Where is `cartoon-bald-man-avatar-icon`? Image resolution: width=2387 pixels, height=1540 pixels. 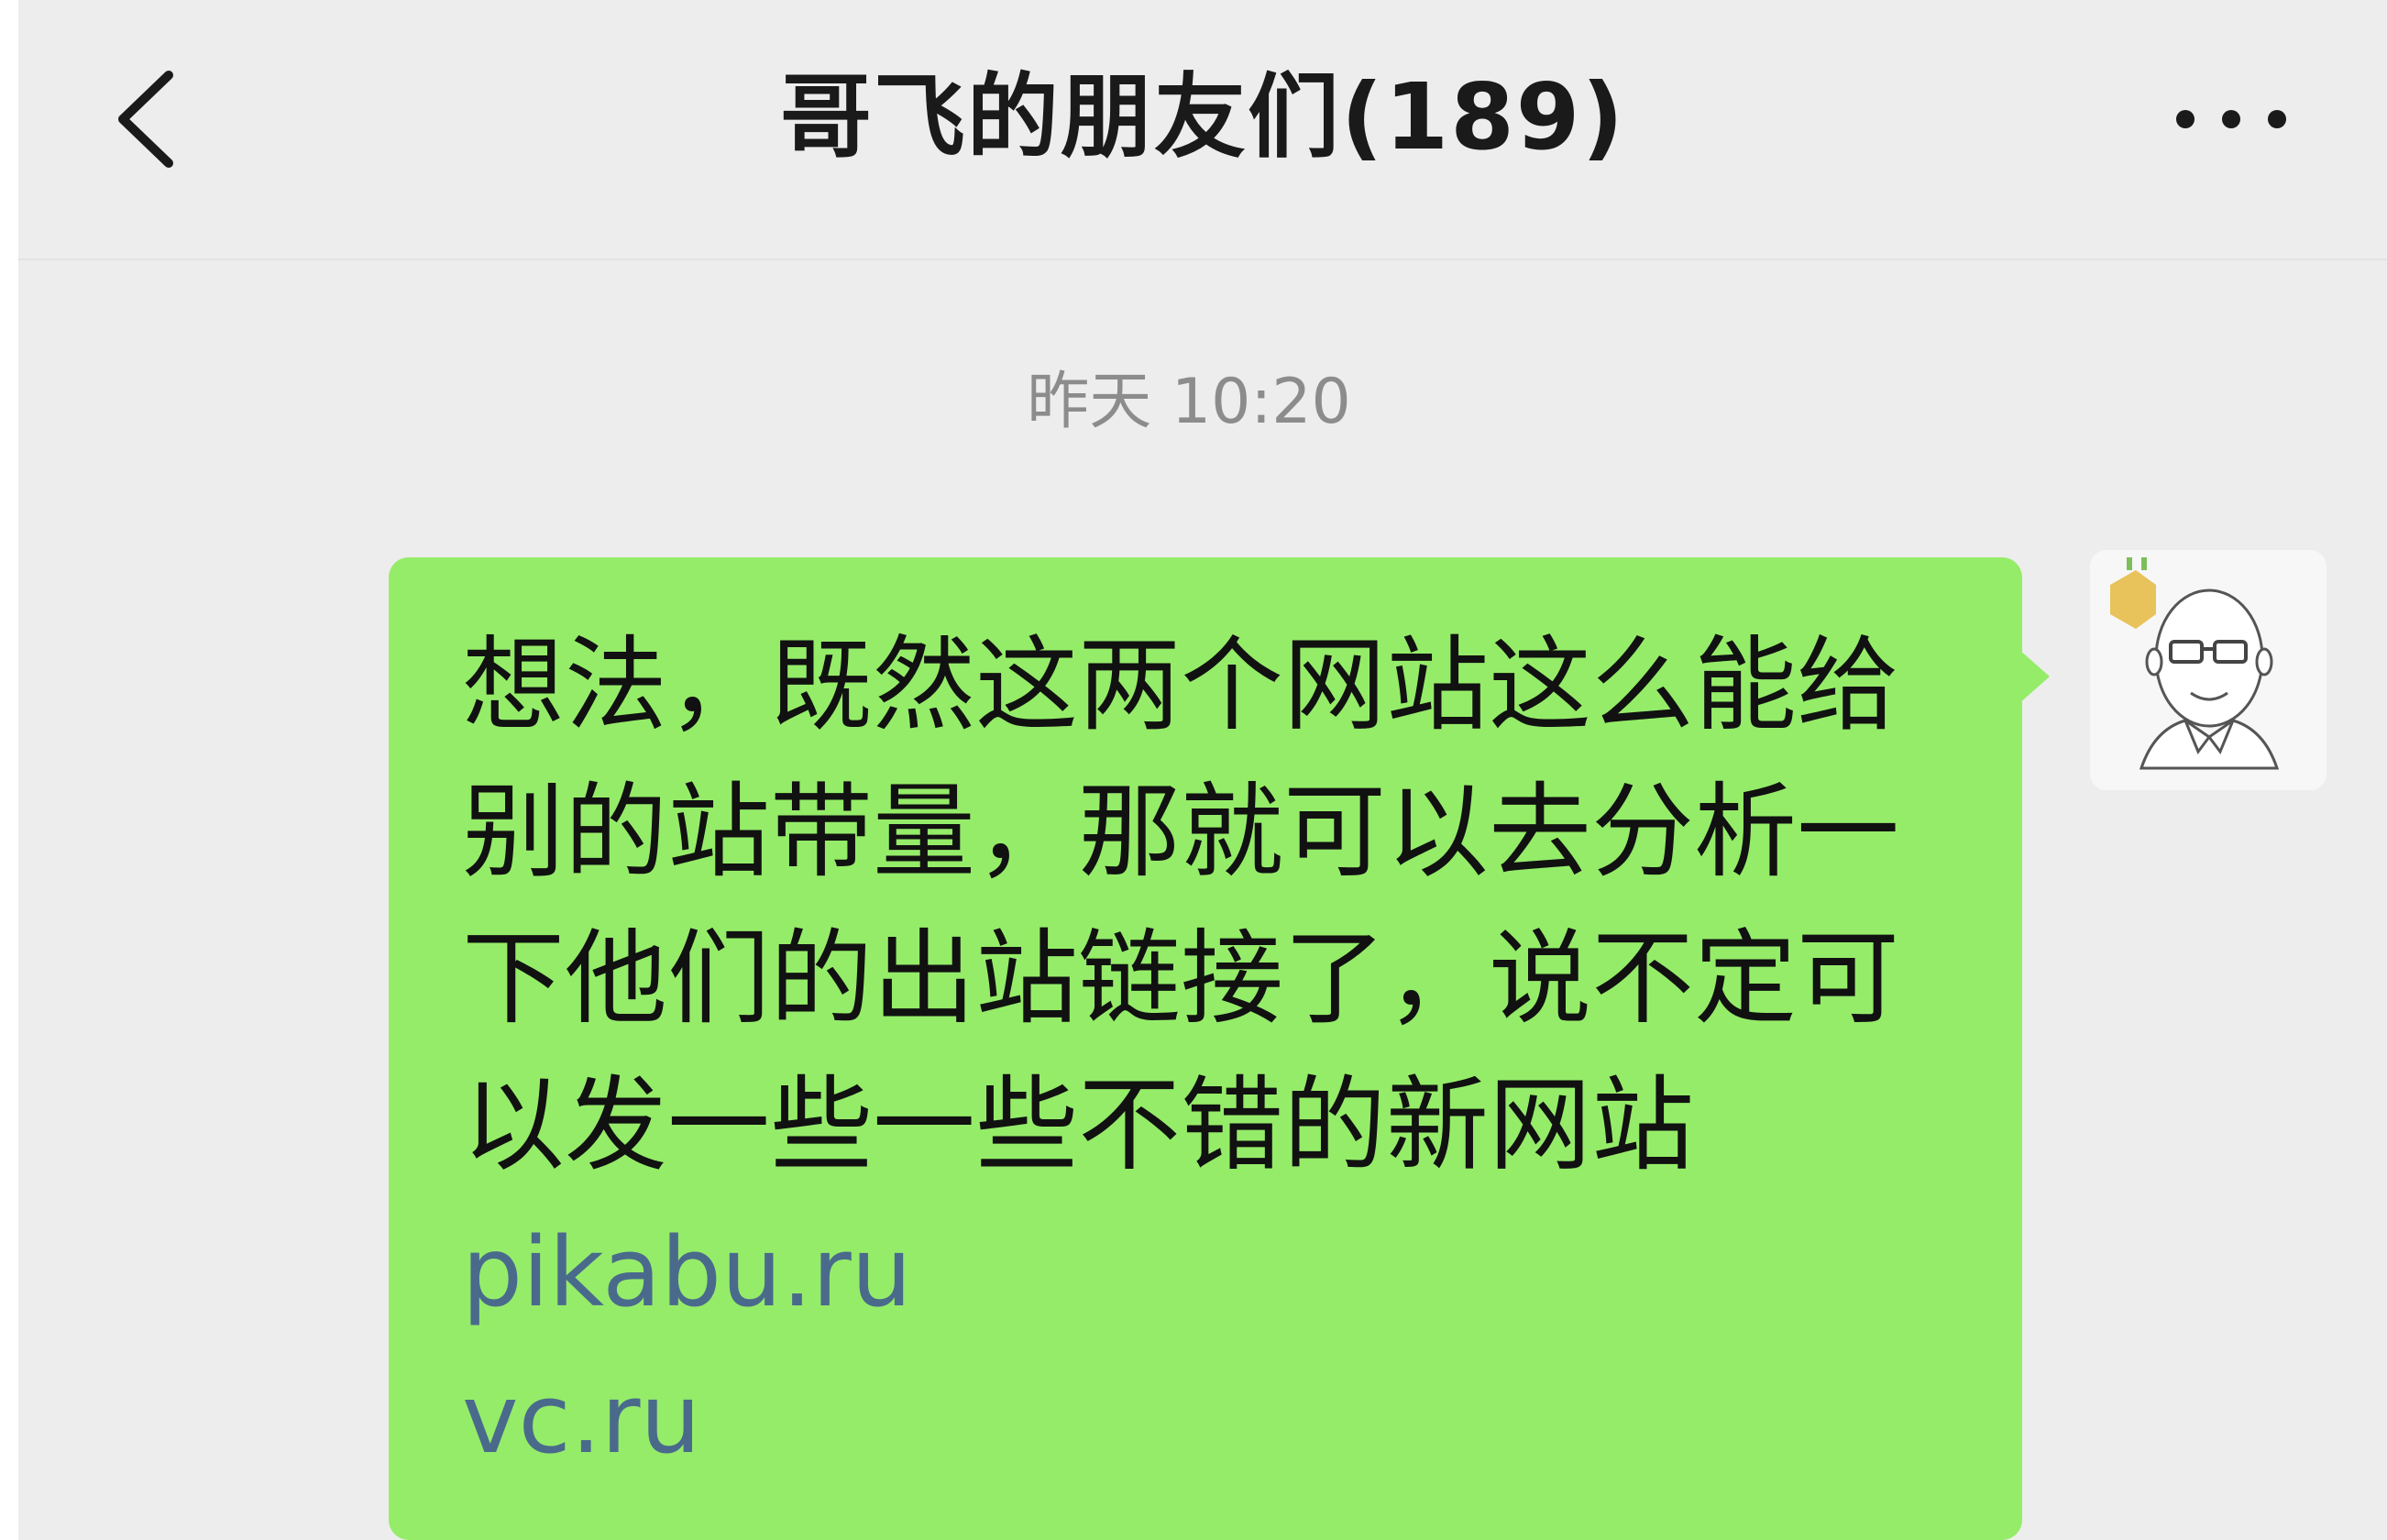 cartoon-bald-man-avatar-icon is located at coordinates (2208, 670).